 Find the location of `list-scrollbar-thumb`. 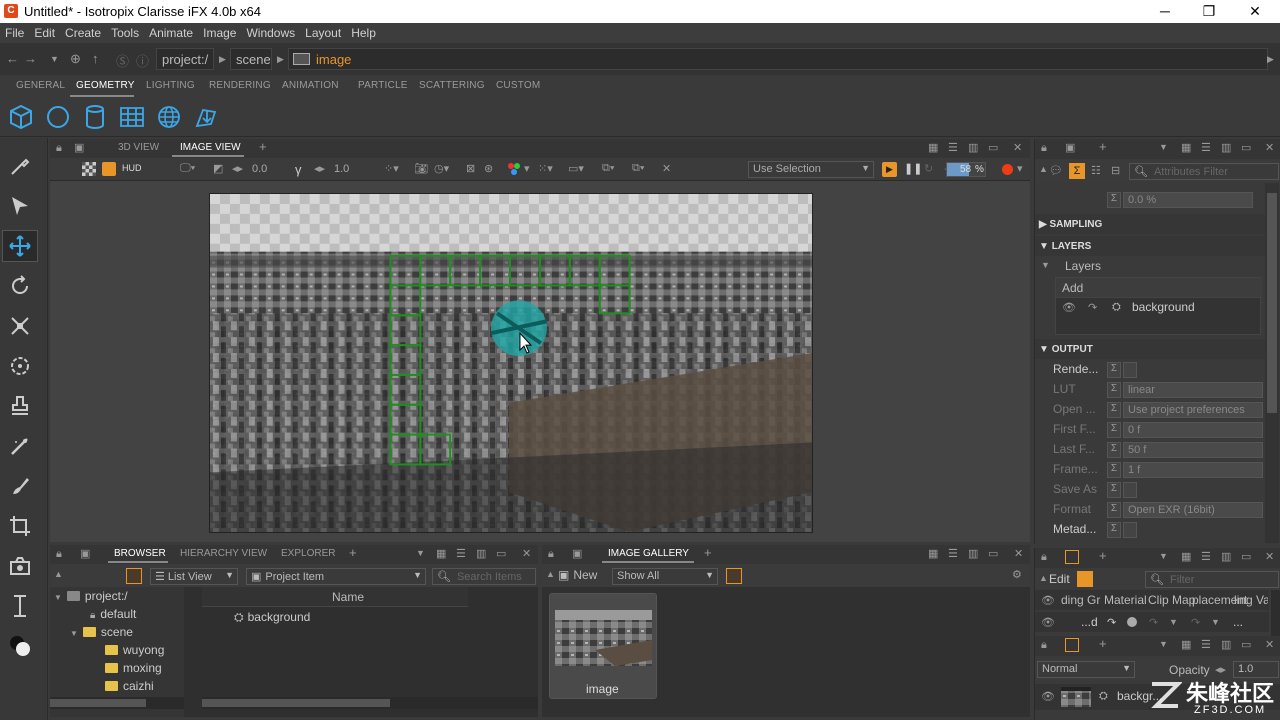

list-scrollbar-thumb is located at coordinates (296, 703).